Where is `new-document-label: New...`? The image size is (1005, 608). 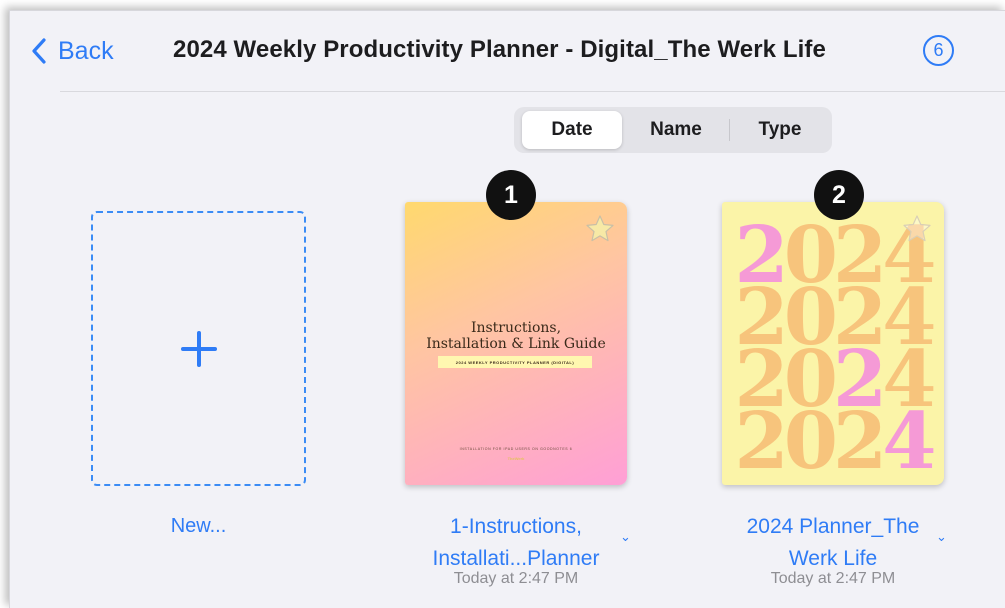
new-document-label: New... is located at coordinates (198, 526).